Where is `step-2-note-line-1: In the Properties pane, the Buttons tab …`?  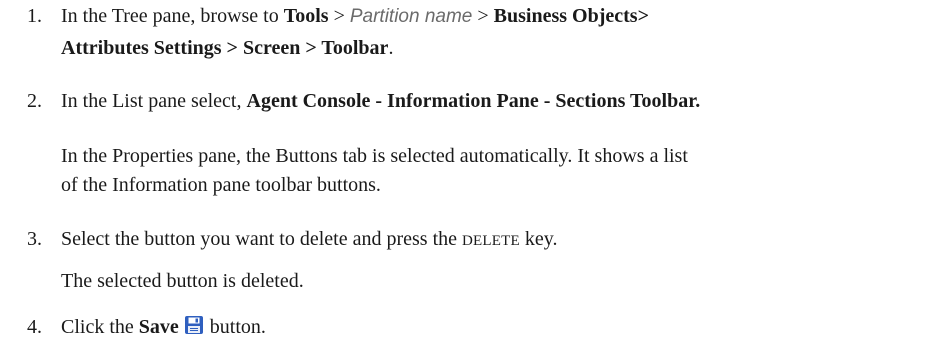 step-2-note-line-1: In the Properties pane, the Buttons tab … is located at coordinates (374, 156).